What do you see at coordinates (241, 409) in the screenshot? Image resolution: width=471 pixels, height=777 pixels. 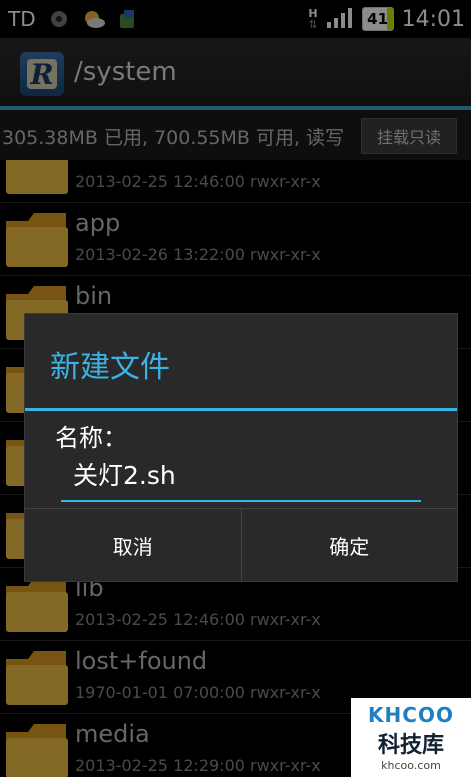 I see `dialog-title-divider` at bounding box center [241, 409].